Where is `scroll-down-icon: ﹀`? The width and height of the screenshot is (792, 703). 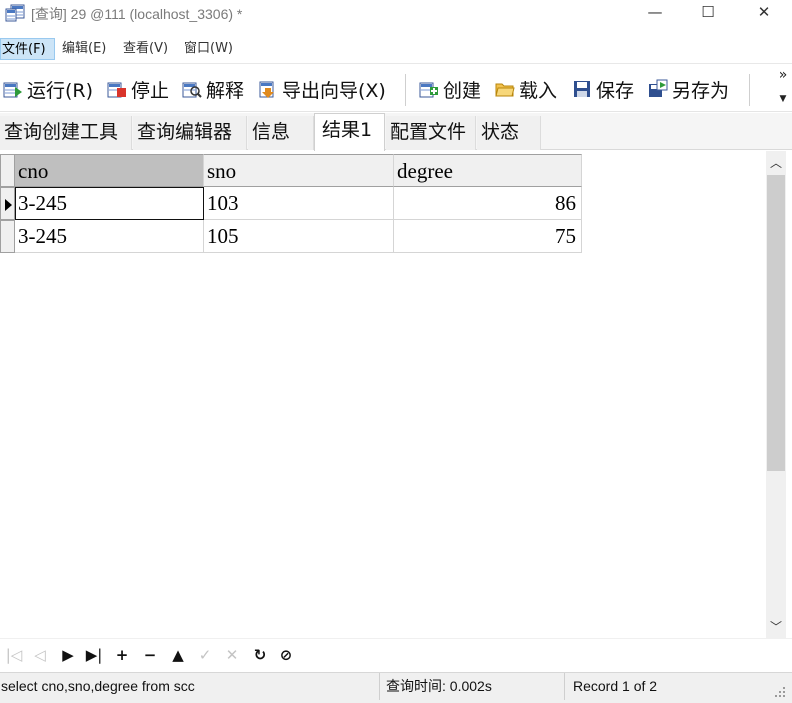 scroll-down-icon: ﹀ is located at coordinates (776, 627).